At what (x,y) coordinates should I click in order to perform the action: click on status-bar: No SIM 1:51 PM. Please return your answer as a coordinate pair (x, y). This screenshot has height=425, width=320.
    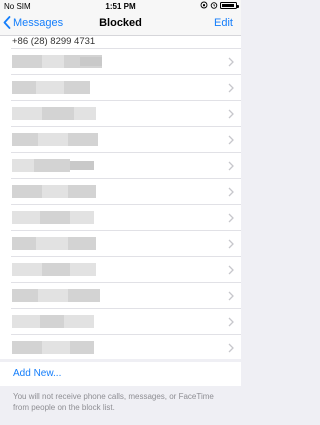
    Looking at the image, I should click on (120, 6).